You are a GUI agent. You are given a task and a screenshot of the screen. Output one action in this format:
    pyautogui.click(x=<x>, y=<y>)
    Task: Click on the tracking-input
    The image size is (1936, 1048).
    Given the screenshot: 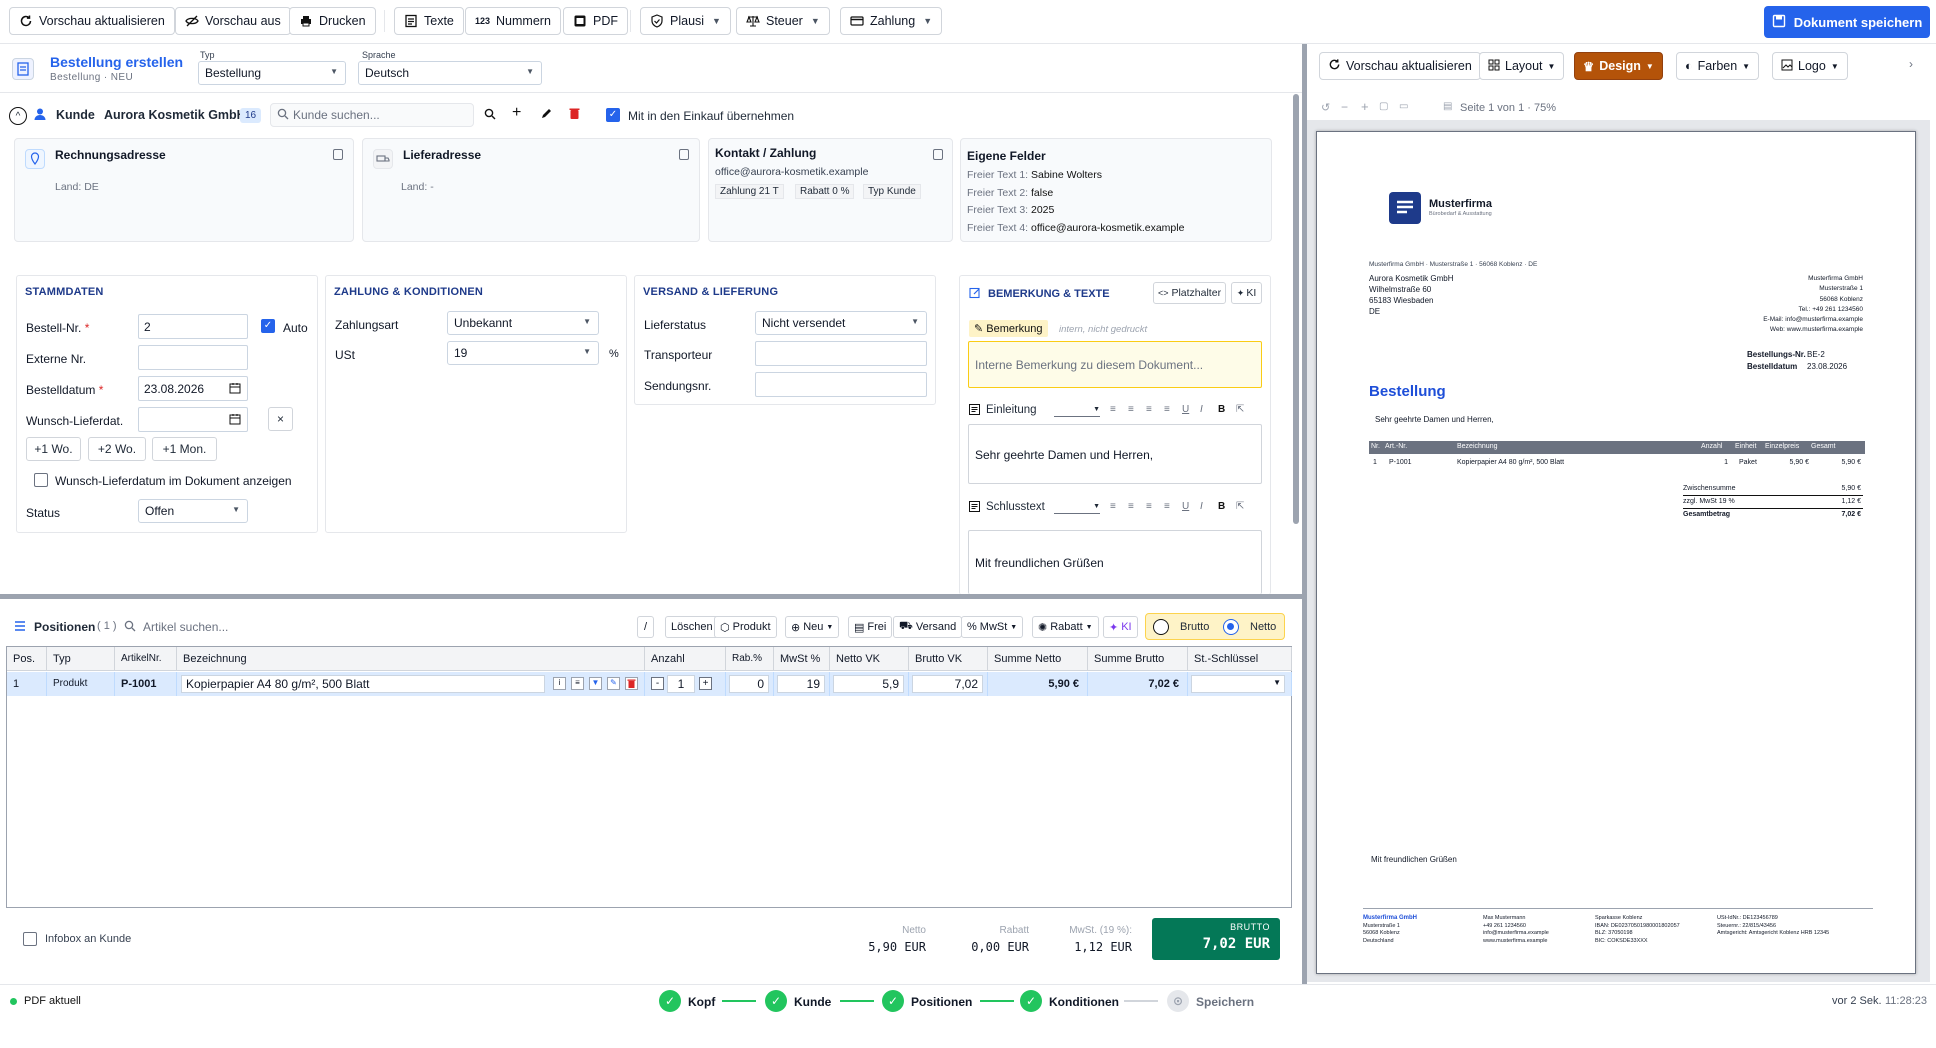 What is the action you would take?
    pyautogui.click(x=841, y=384)
    